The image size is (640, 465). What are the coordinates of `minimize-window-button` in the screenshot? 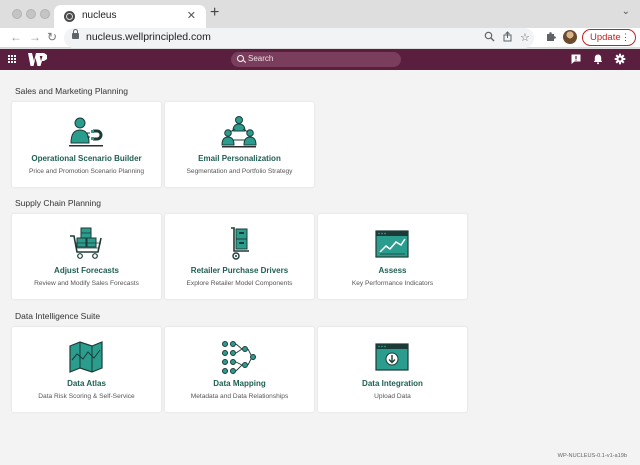 It's located at (31, 14).